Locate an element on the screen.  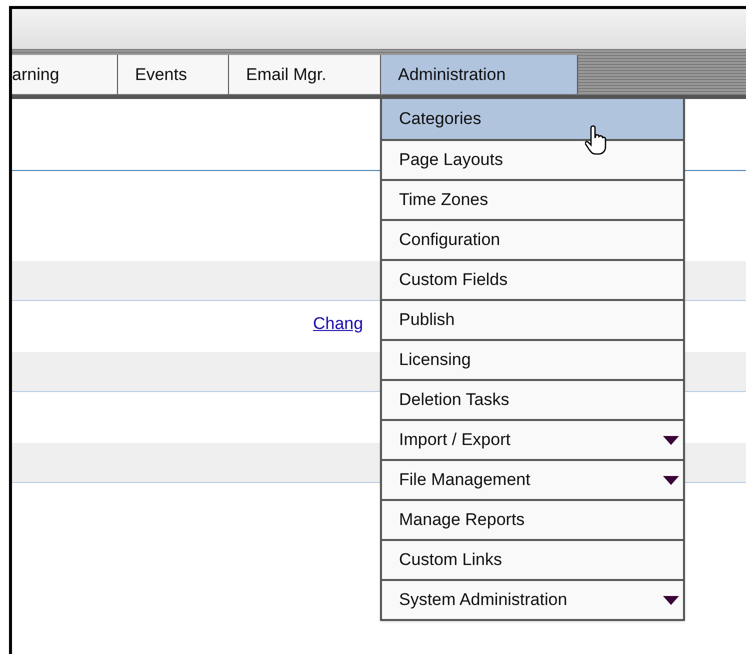
menu-item: Manage Reports is located at coordinates (532, 519).